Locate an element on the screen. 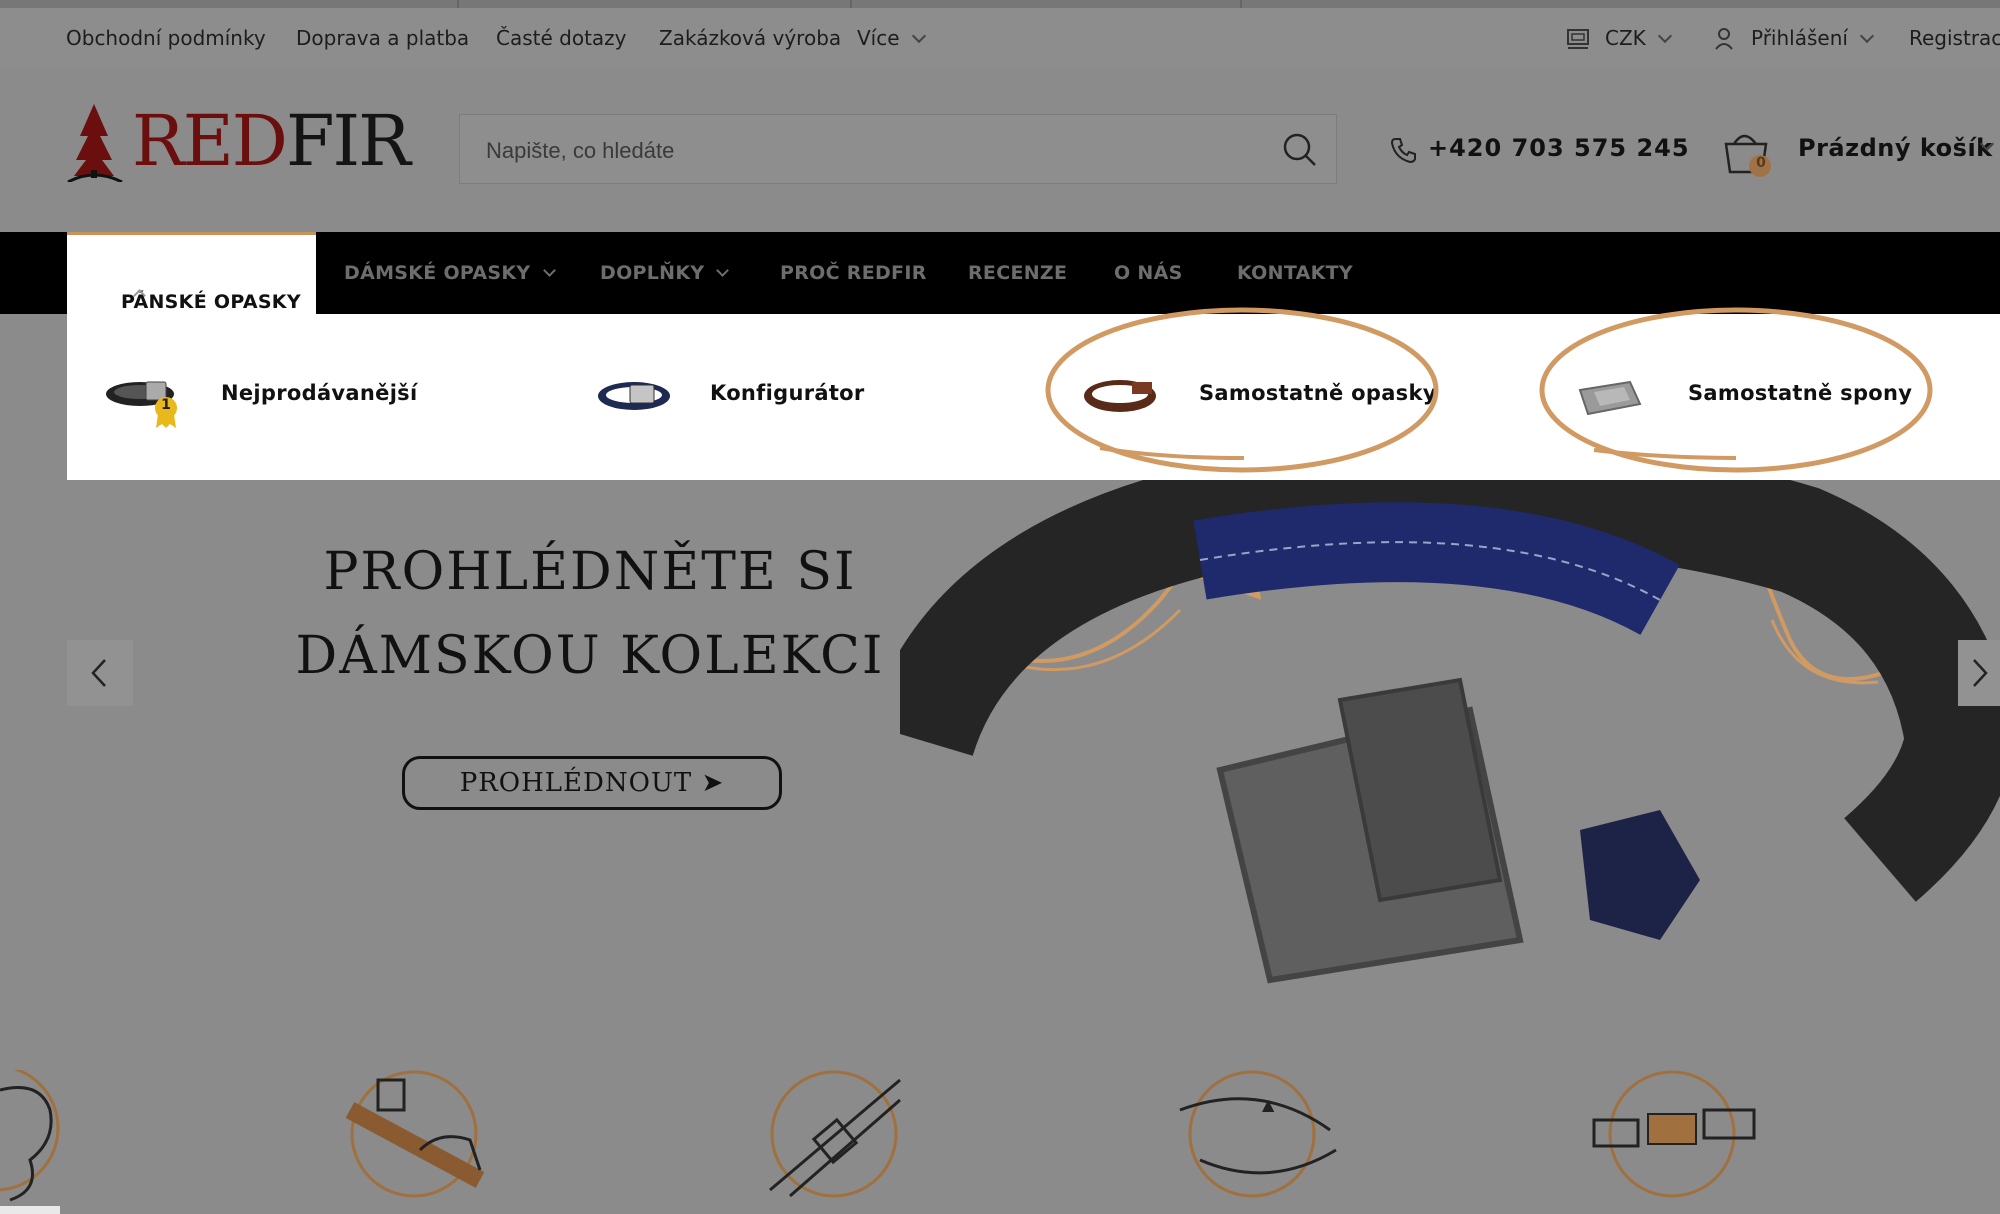  nav-item-why-redfir: PROČ REDFIR is located at coordinates (853, 273).